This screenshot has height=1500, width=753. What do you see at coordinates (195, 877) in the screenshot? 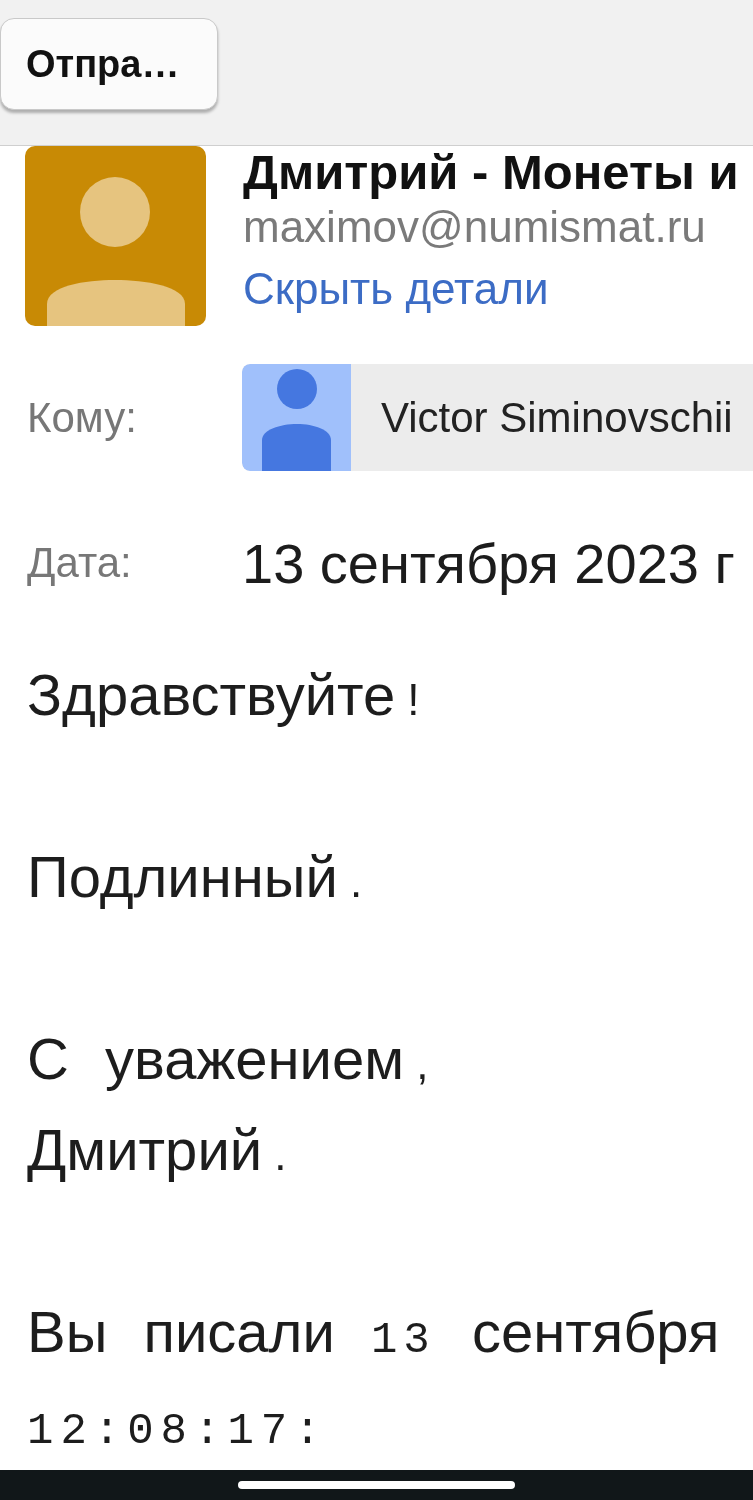
I see `message-paragraph: Подлинный .` at bounding box center [195, 877].